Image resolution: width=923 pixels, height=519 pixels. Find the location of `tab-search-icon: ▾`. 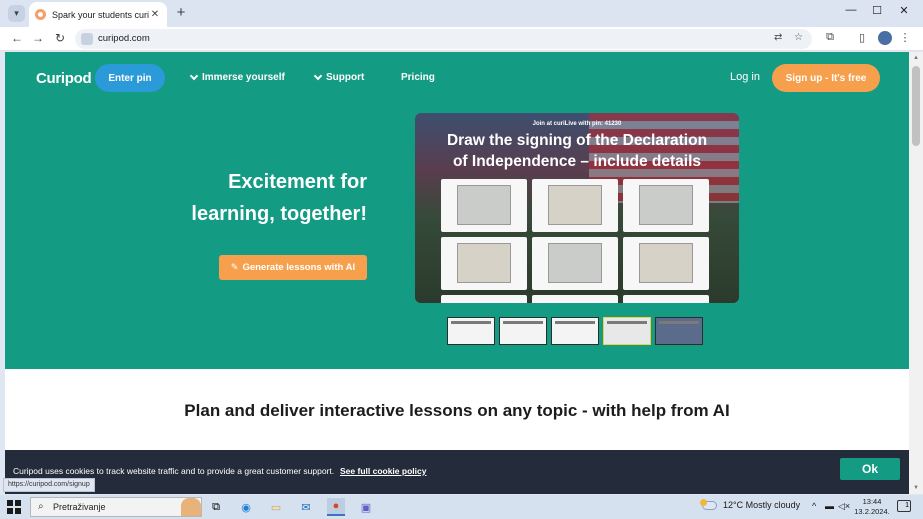

tab-search-icon: ▾ is located at coordinates (16, 13).